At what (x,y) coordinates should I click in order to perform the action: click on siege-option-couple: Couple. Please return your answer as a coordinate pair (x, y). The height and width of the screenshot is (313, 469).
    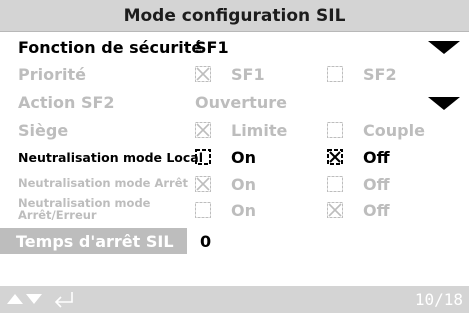
    Looking at the image, I should click on (394, 130).